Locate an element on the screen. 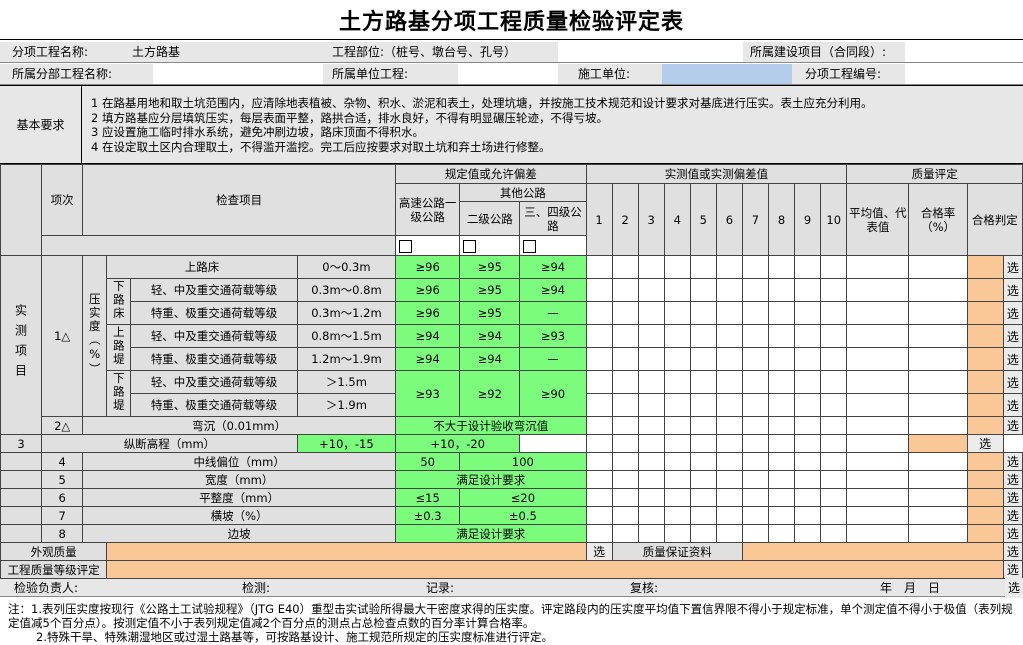  code-label: 分项工程编号: is located at coordinates (843, 74).